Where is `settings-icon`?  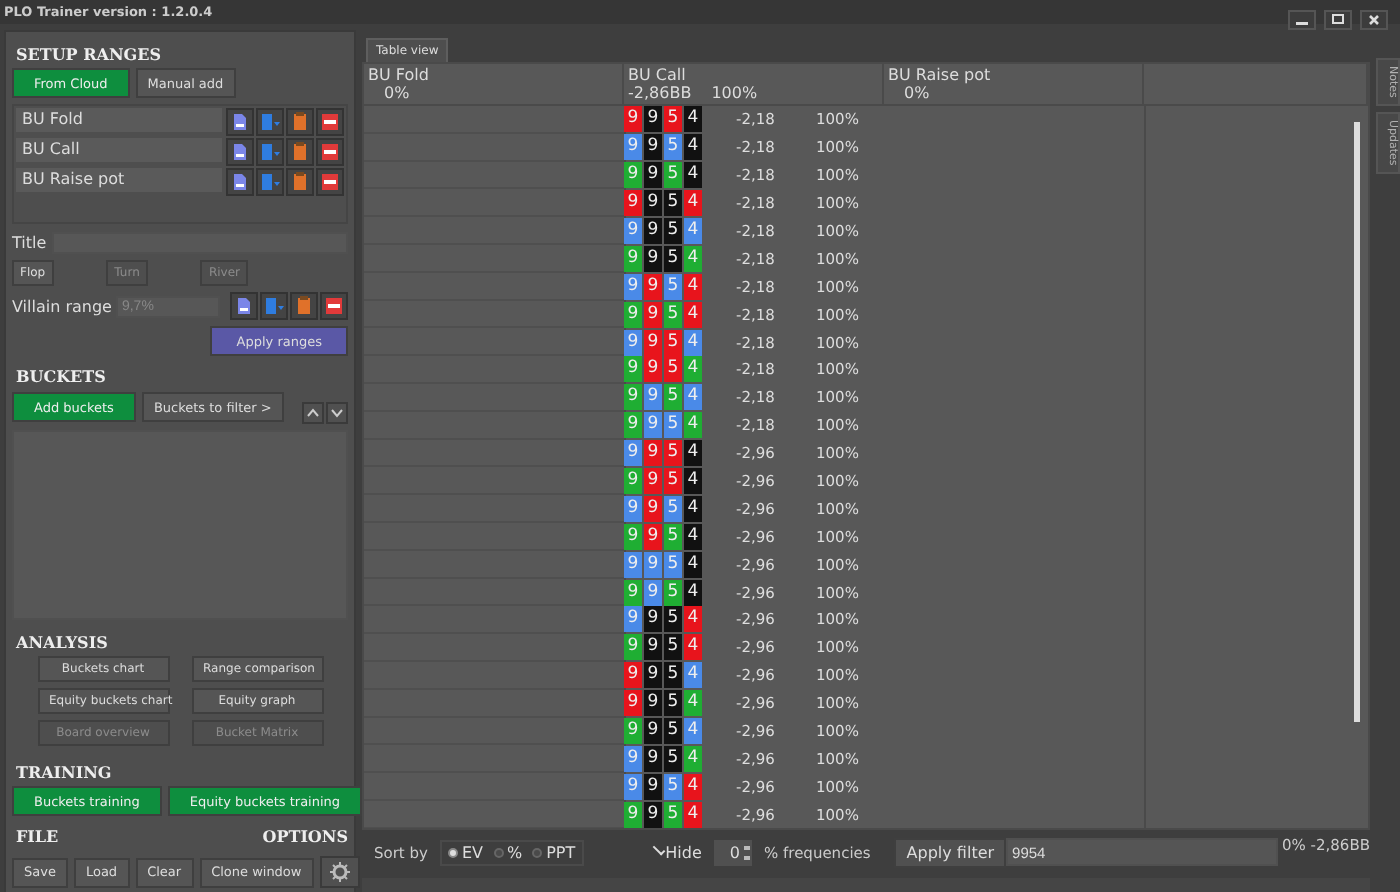
settings-icon is located at coordinates (339, 872).